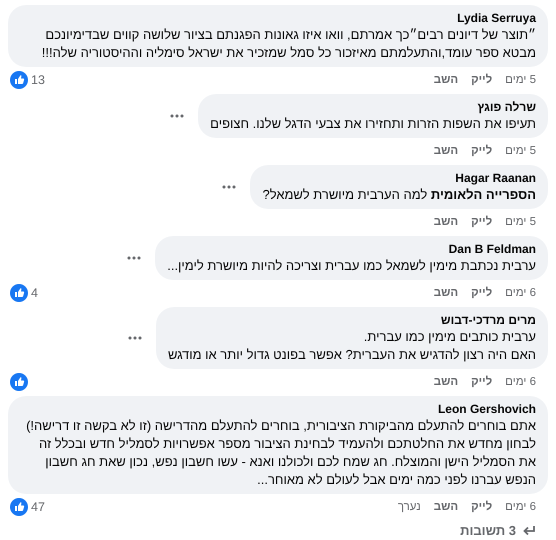 This screenshot has width=556, height=540. What do you see at coordinates (352, 346) in the screenshot?
I see `comment-text: ערבית כותבים מימין כמו עברית. האם היה רצון להדגיש את העברית? אפשר בפונט גדול יותר או מודגש` at bounding box center [352, 346].